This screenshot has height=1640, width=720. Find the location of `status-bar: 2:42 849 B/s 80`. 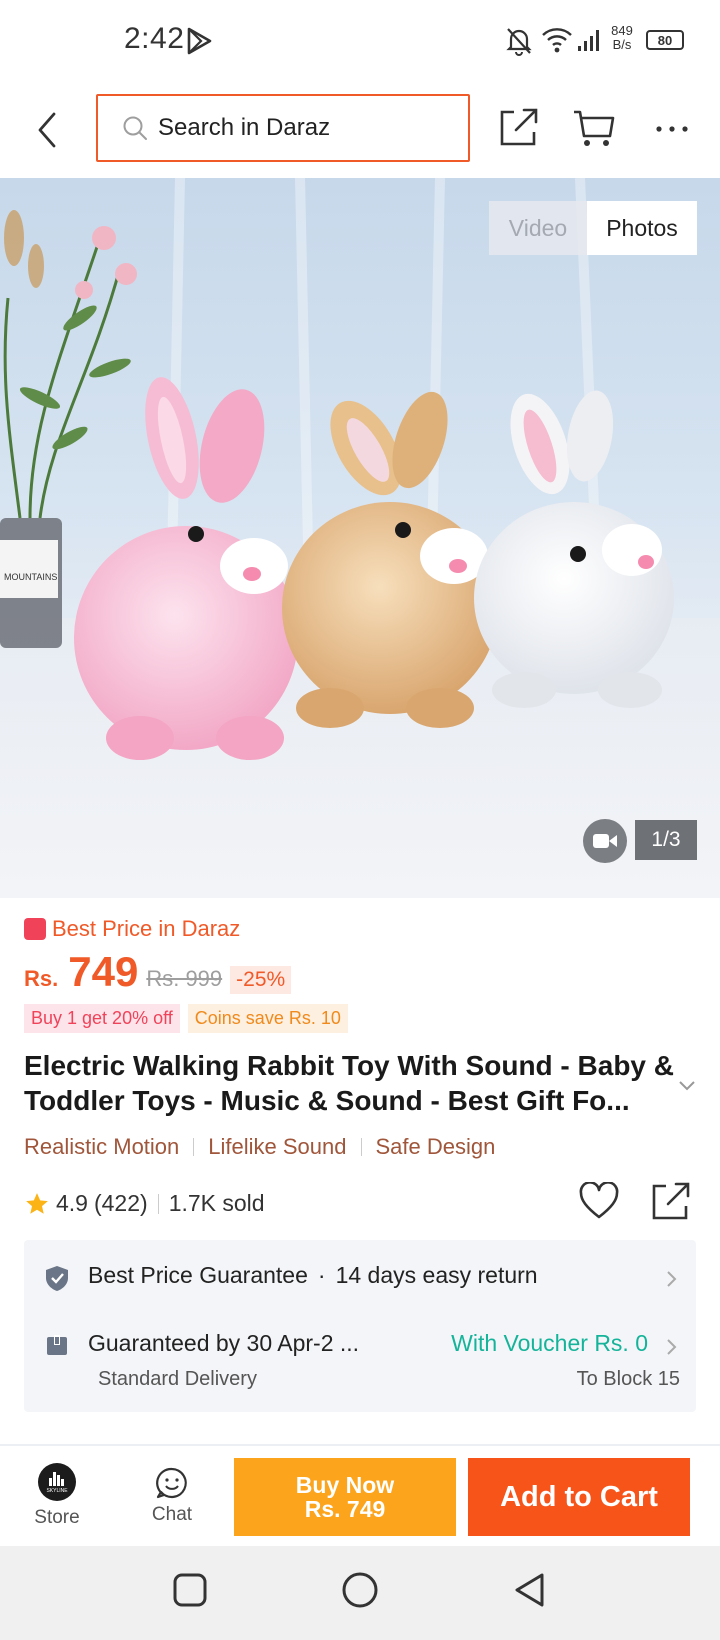

status-bar: 2:42 849 B/s 80 is located at coordinates (360, 40).